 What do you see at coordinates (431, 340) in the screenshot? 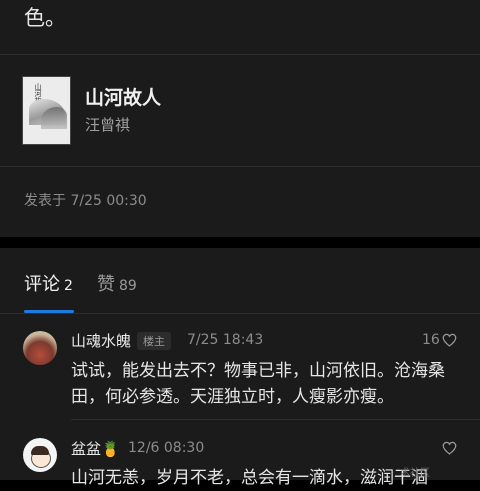
I see `comment-like-count: 16` at bounding box center [431, 340].